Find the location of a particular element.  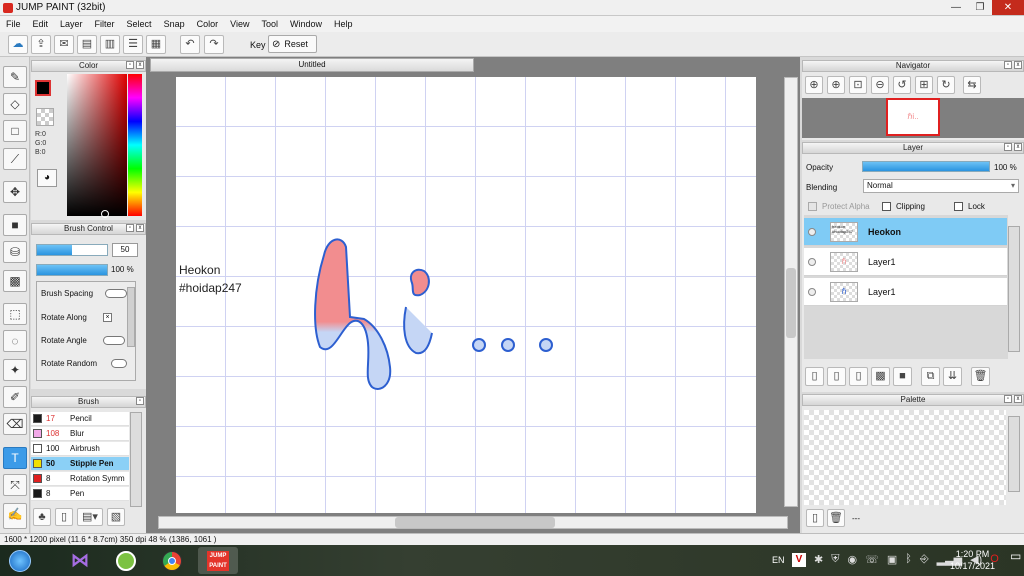

start-button is located at coordinates (20, 560).